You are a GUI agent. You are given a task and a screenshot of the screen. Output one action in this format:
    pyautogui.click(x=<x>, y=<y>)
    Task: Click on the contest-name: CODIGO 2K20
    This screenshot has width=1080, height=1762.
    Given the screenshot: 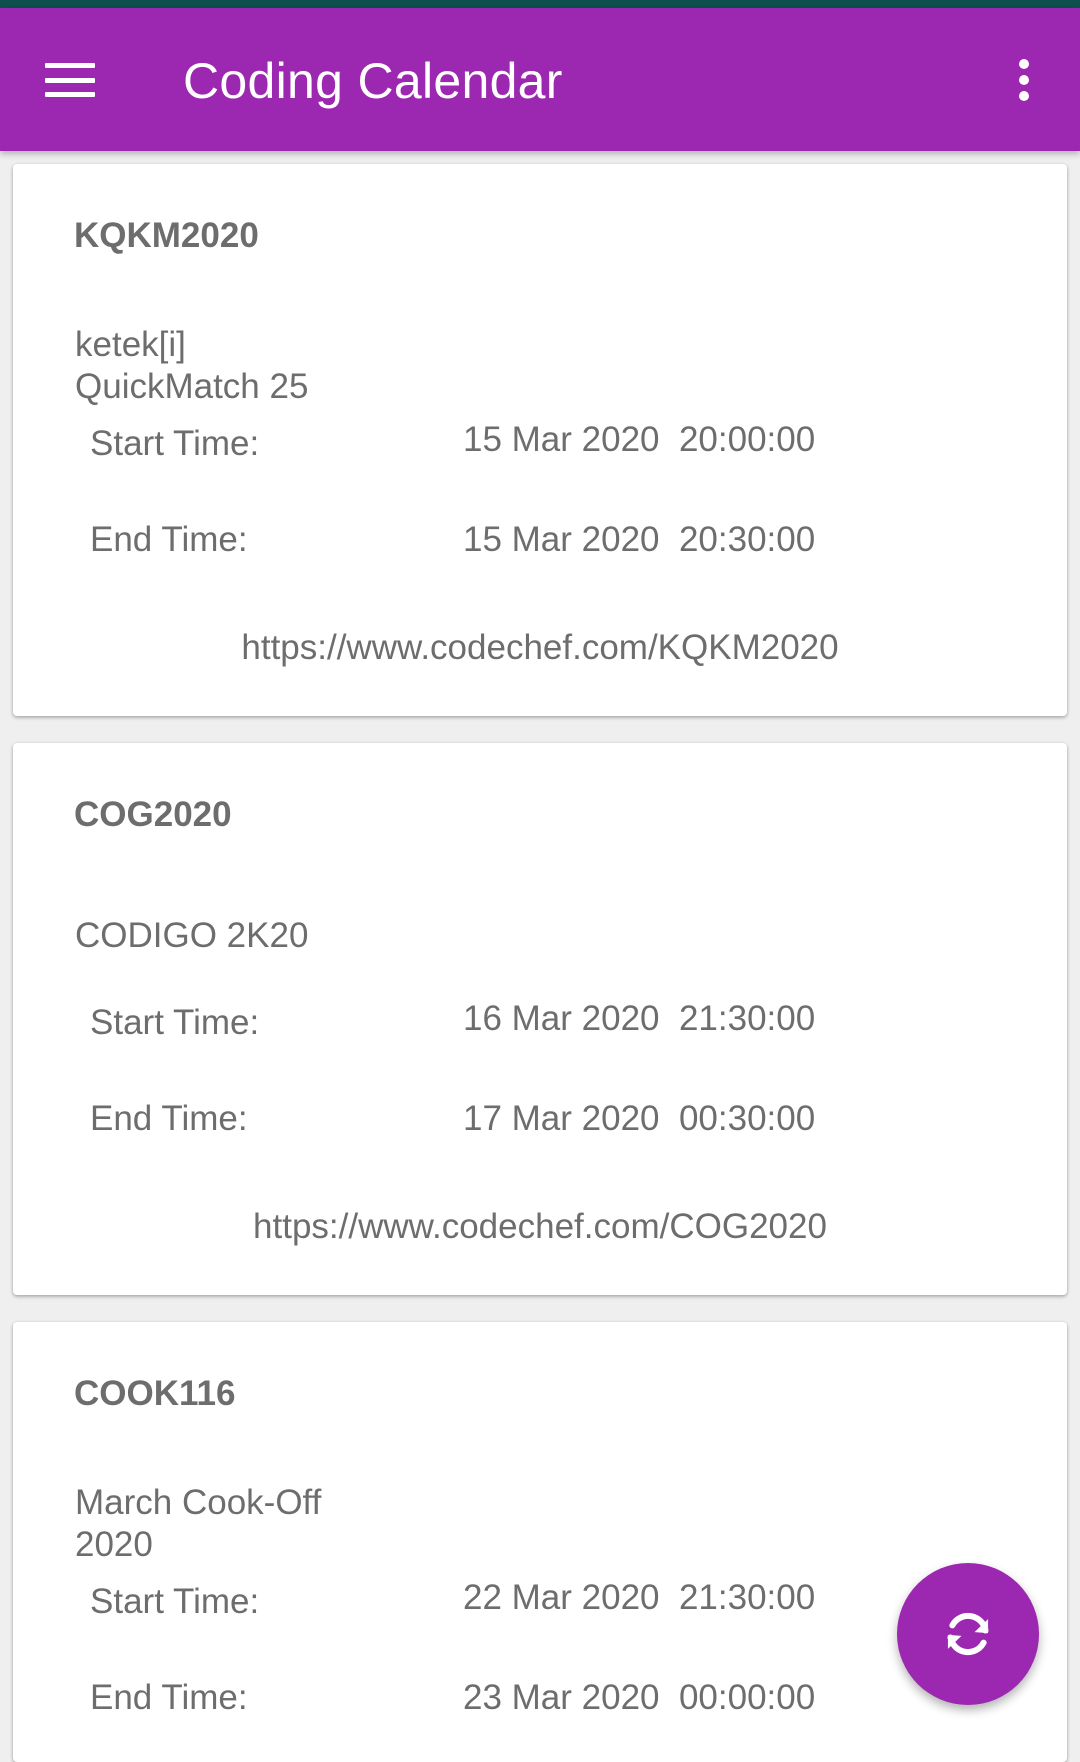 What is the action you would take?
    pyautogui.click(x=192, y=935)
    